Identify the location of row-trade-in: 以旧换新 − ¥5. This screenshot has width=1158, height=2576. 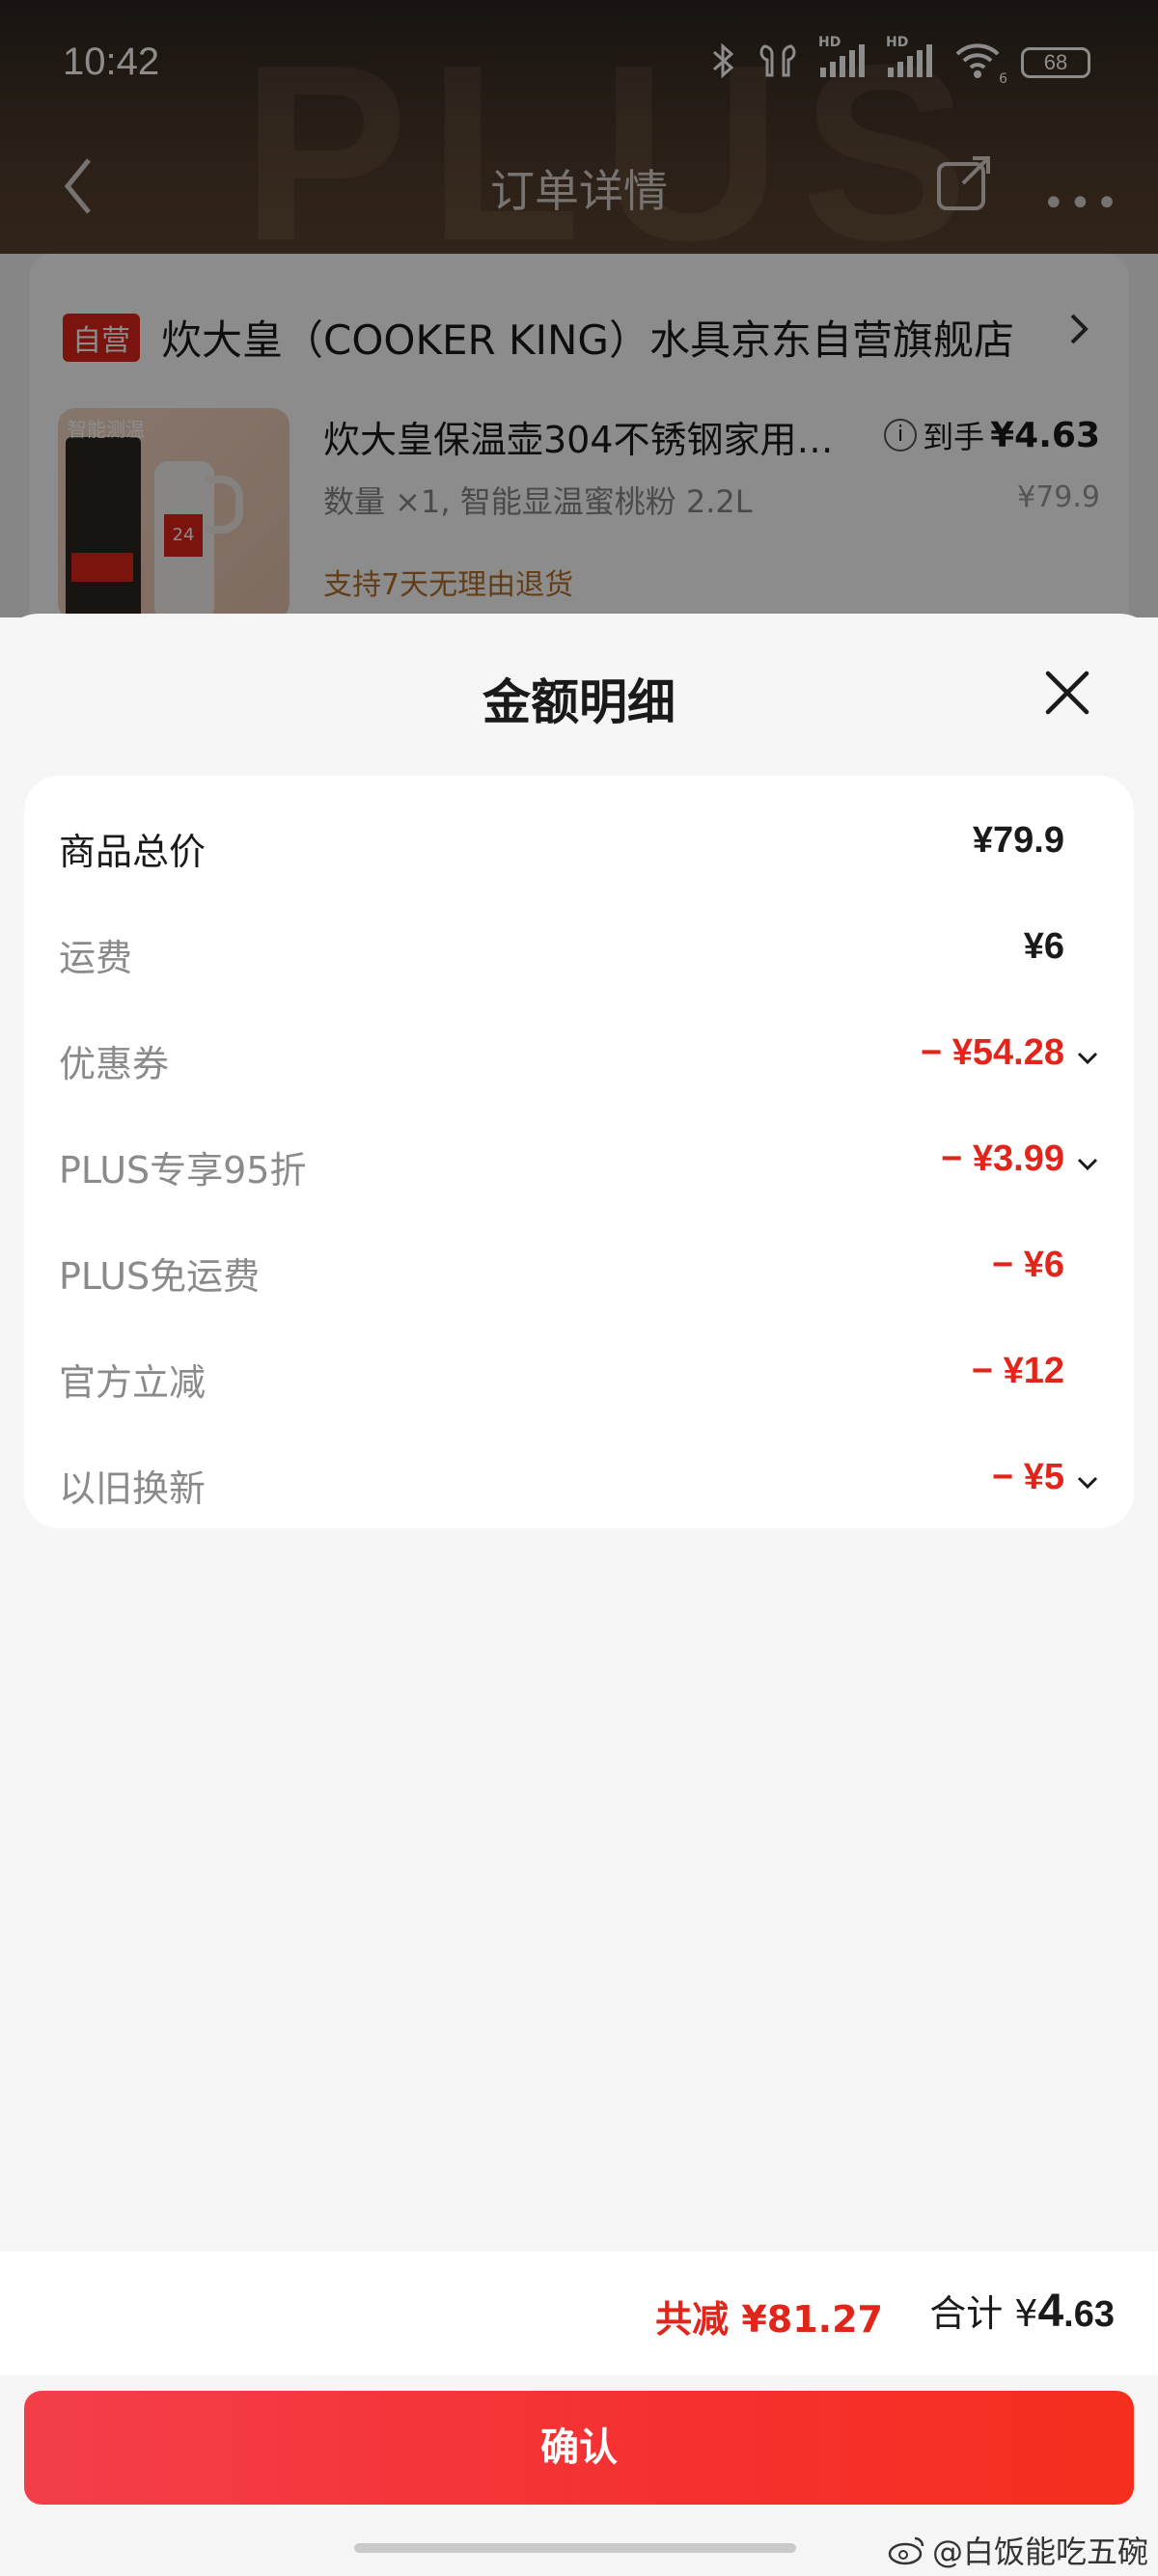
(579, 1487).